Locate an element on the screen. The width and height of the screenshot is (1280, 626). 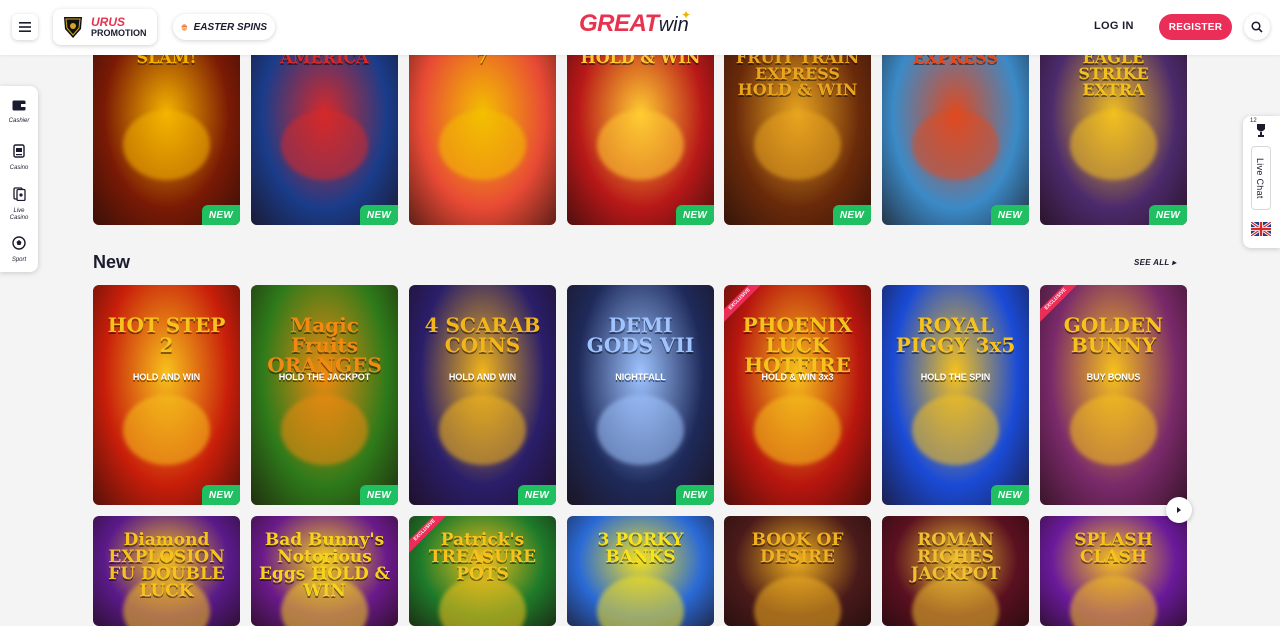
register-button: REGISTER is located at coordinates (1195, 27).